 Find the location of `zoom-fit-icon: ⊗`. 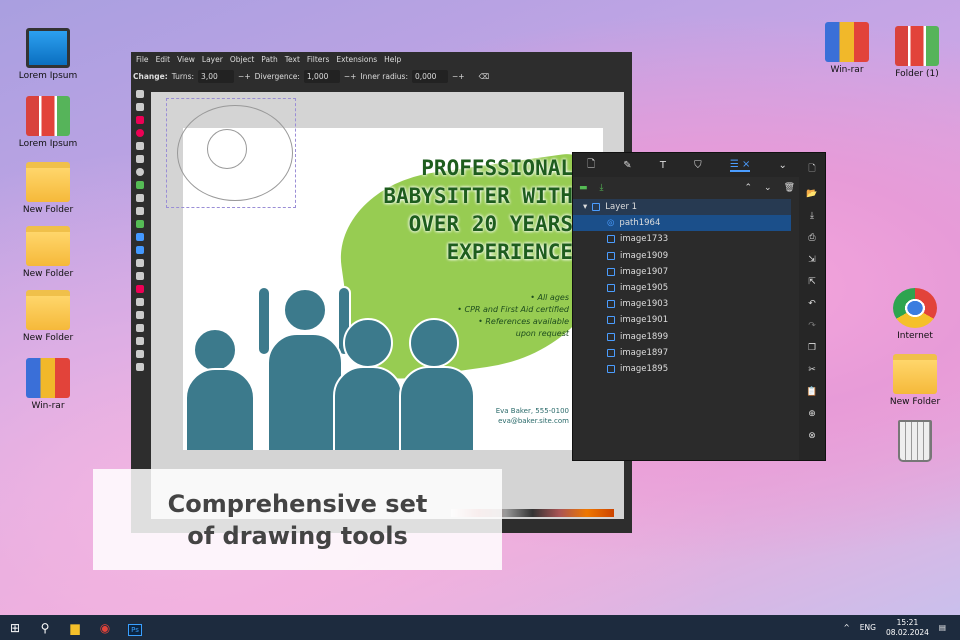

zoom-fit-icon: ⊗ is located at coordinates (812, 436).